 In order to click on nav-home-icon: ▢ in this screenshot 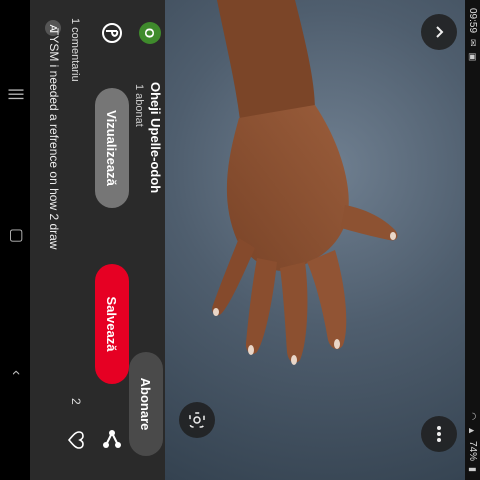, I will do `click(16, 235)`.